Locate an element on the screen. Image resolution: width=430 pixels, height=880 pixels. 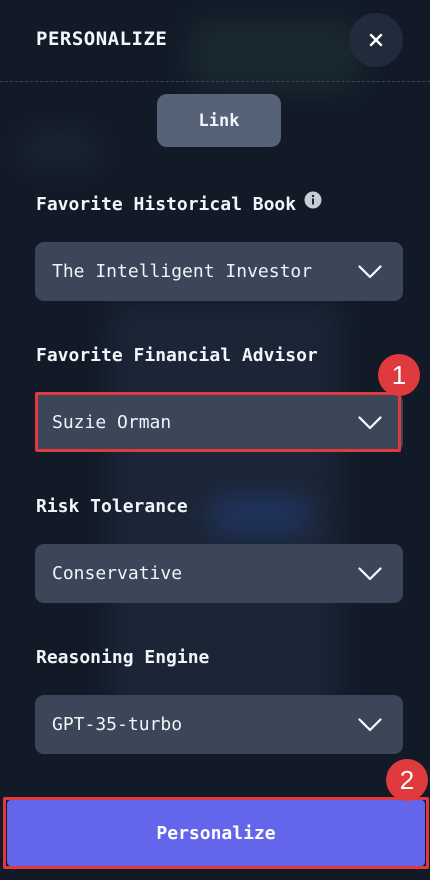
historical-book-select: The Intelligent Investor is located at coordinates (219, 271).